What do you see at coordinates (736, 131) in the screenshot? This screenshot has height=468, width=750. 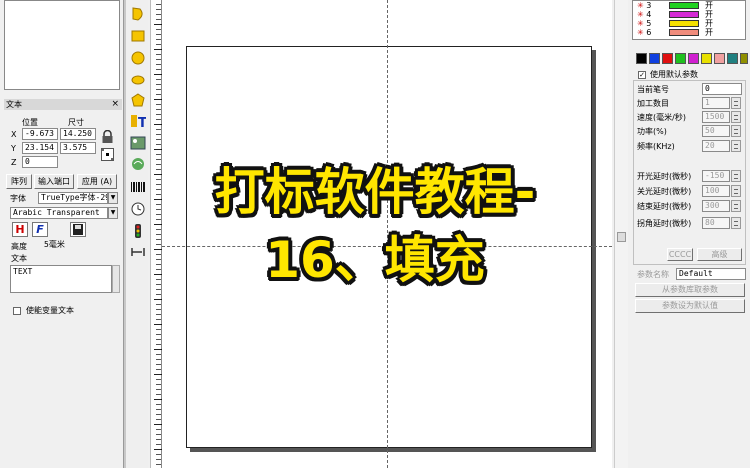 I see `power-spinner` at bounding box center [736, 131].